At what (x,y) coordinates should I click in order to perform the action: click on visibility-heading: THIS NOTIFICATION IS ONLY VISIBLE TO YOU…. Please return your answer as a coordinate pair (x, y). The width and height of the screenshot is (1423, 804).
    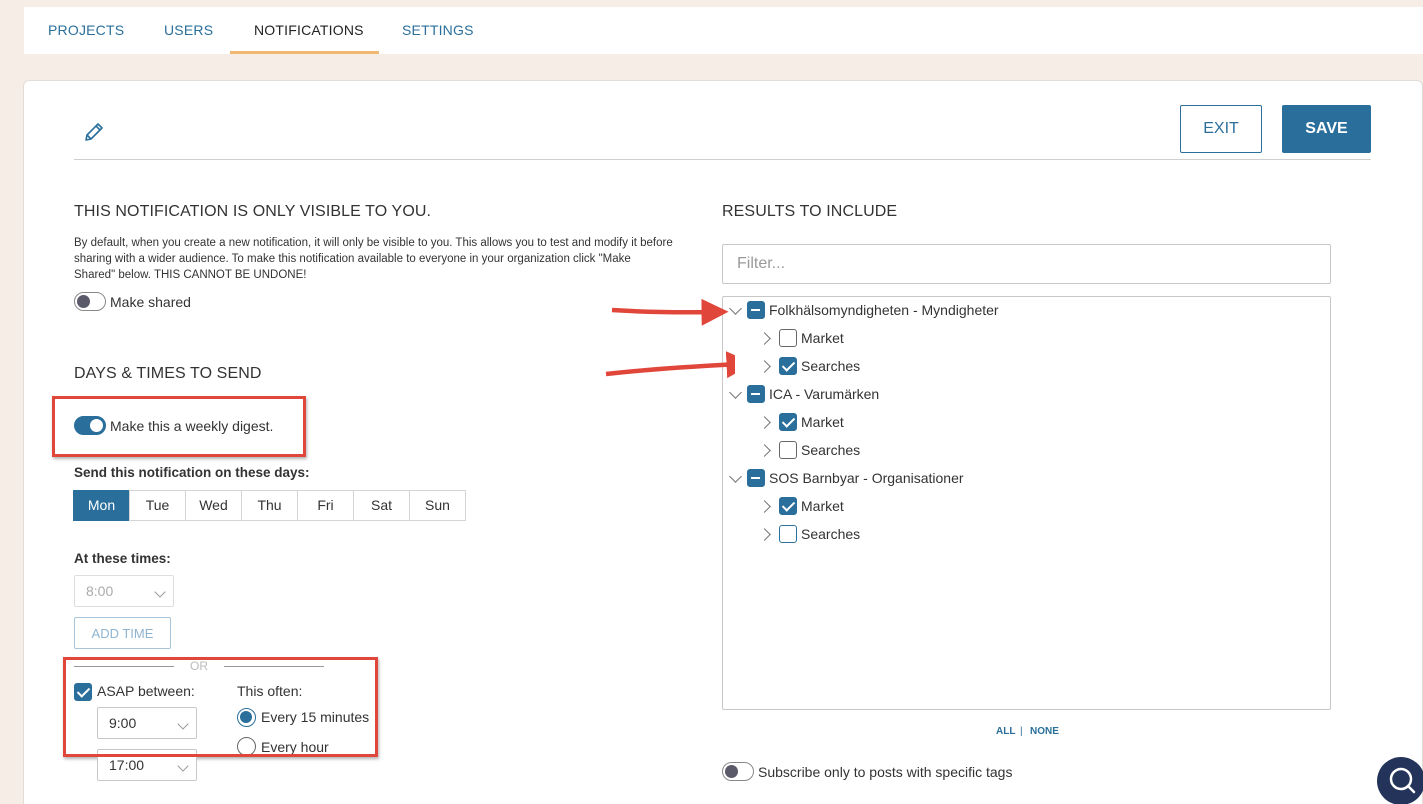
    Looking at the image, I should click on (253, 211).